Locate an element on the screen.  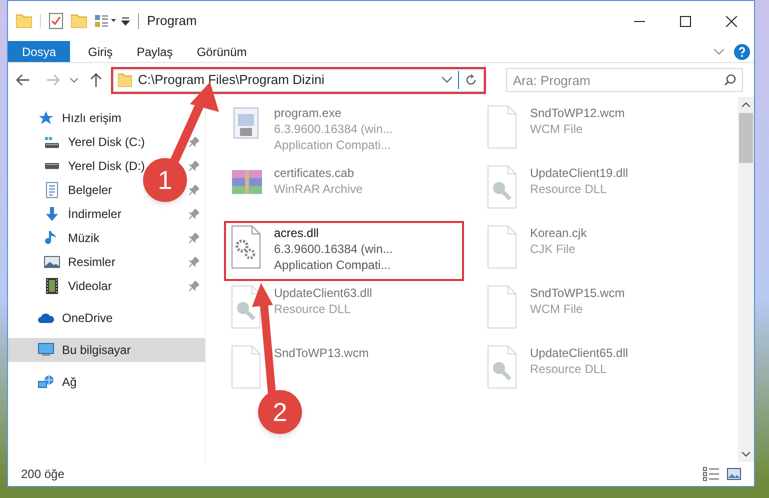
up-arrow-icon is located at coordinates (96, 80).